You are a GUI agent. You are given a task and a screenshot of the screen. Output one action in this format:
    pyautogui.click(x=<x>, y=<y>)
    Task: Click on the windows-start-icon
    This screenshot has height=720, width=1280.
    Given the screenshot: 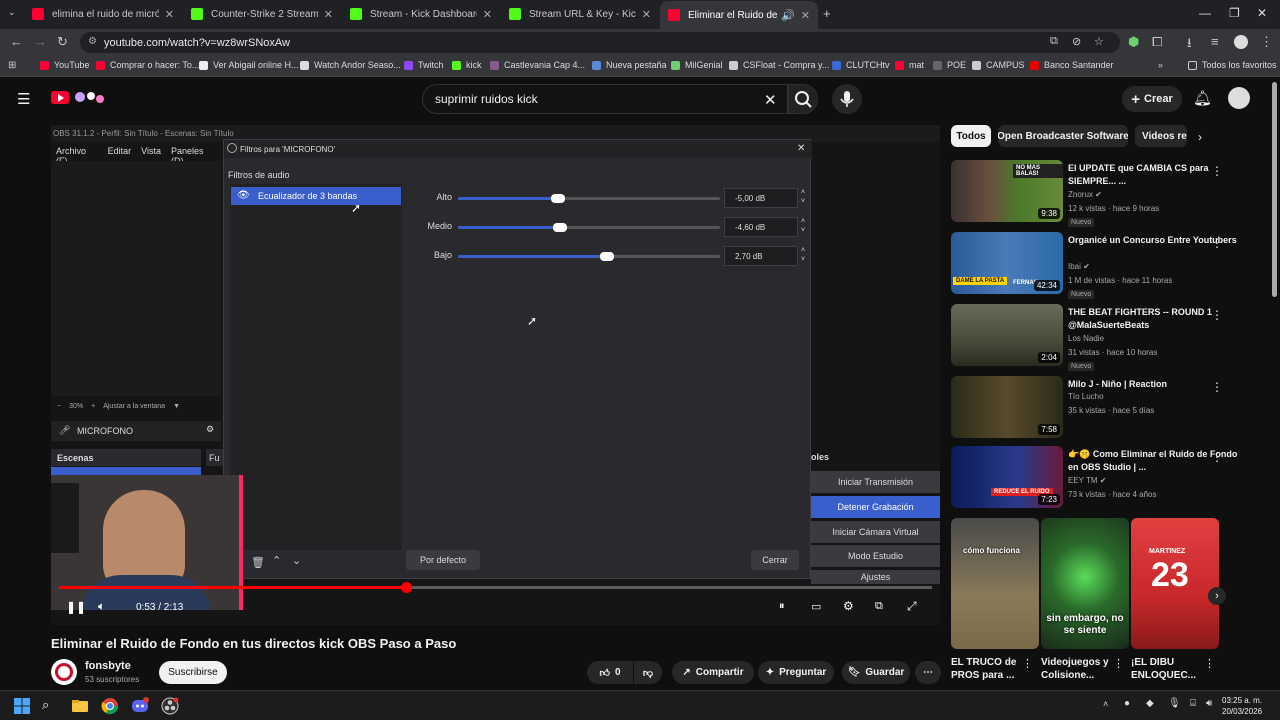 What is the action you would take?
    pyautogui.click(x=22, y=706)
    